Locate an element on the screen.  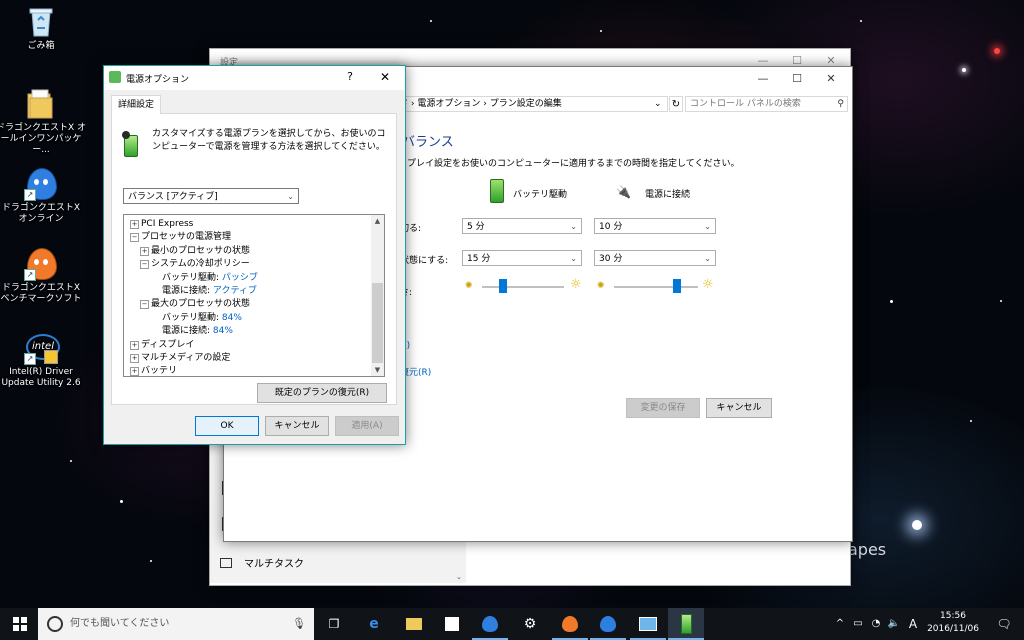
tree-item: + ディスプレイ is located at coordinates (162, 345).